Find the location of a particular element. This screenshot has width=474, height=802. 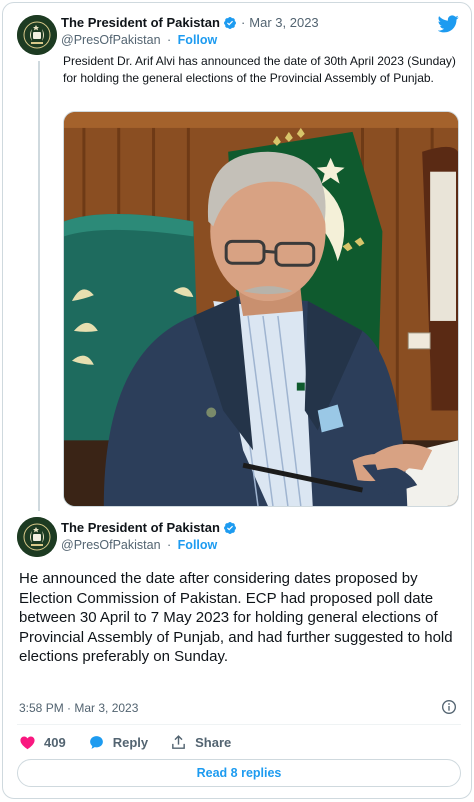

share-icon is located at coordinates (178, 742).